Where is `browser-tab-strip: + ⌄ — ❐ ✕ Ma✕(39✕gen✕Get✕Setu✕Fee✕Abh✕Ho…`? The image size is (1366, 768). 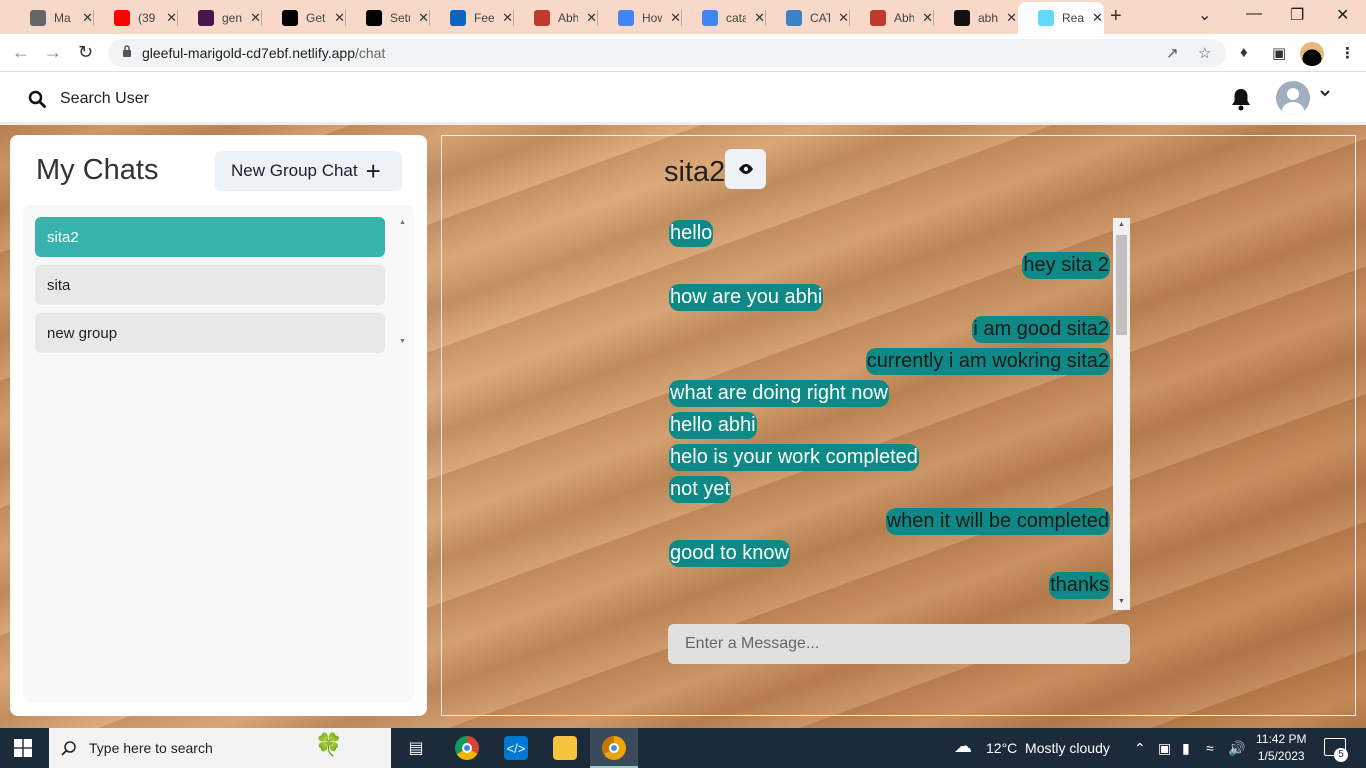
browser-tab-strip: + ⌄ — ❐ ✕ Ma✕(39✕gen✕Get✕Setu✕Fee✕Abh✕Ho… is located at coordinates (683, 17).